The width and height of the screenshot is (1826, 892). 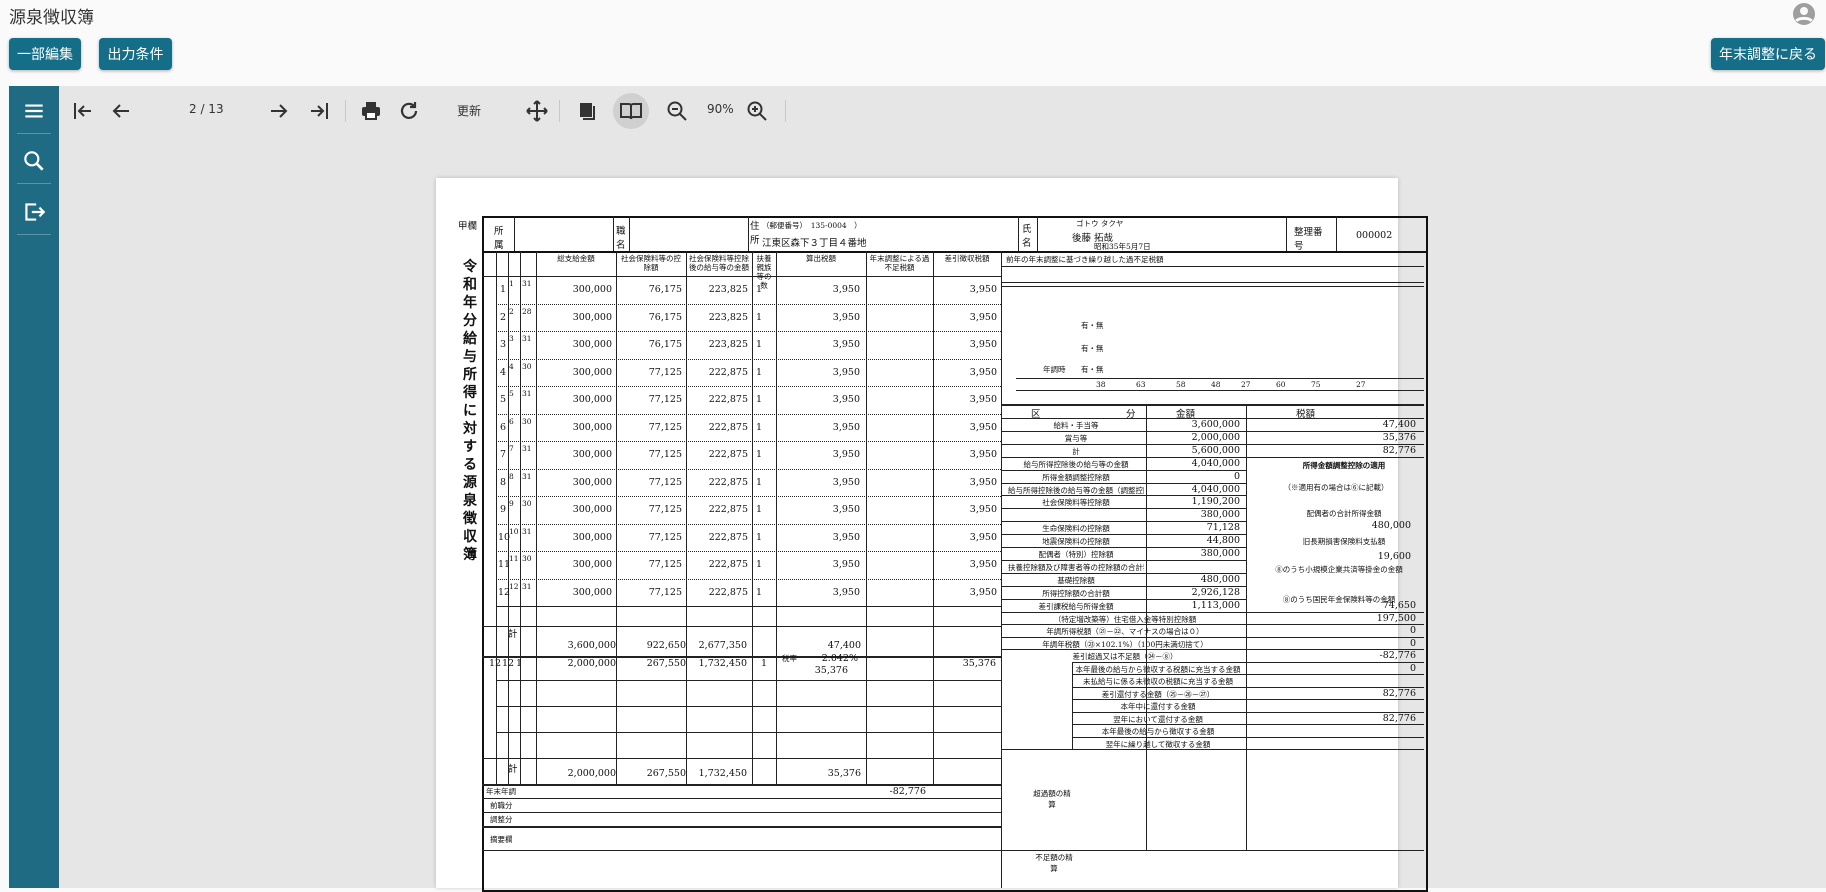 I want to click on lower-row-line, so click(x=1248, y=674).